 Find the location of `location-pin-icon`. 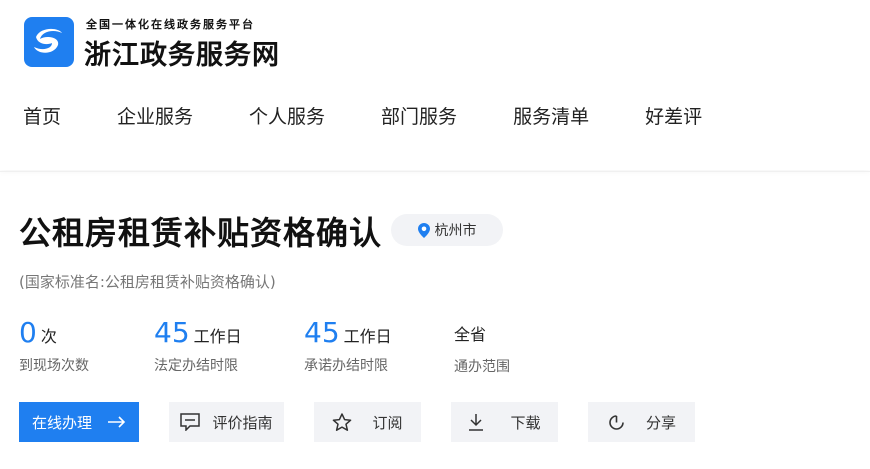

location-pin-icon is located at coordinates (423, 230).